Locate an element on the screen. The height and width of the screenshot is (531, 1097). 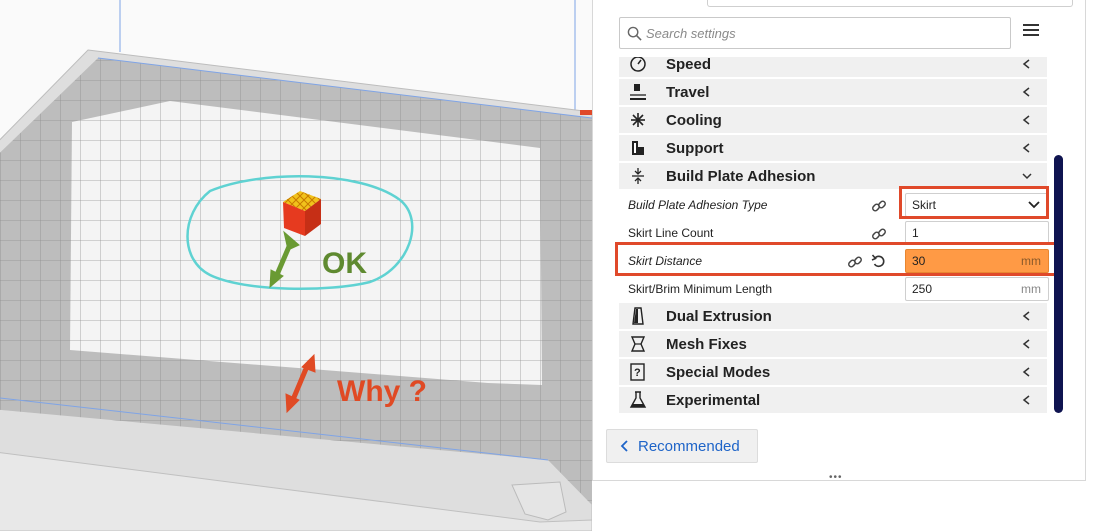
setting-label: Skirt Line Count is located at coordinates (671, 233).